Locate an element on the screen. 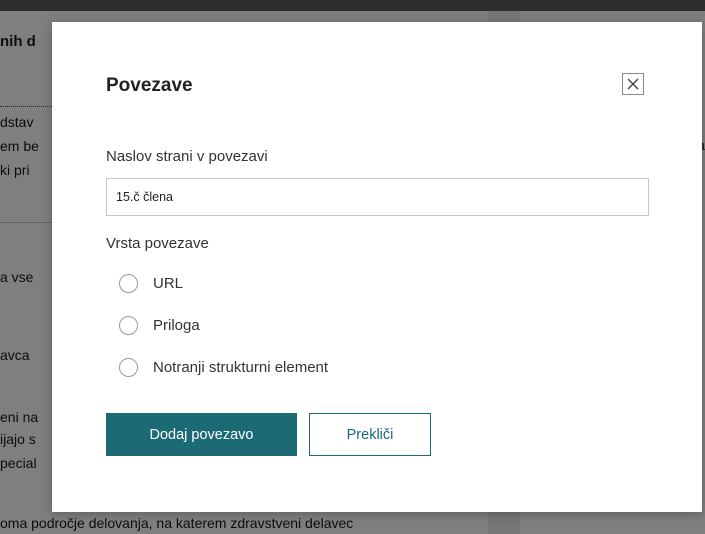  radio-label: Priloga is located at coordinates (176, 325).